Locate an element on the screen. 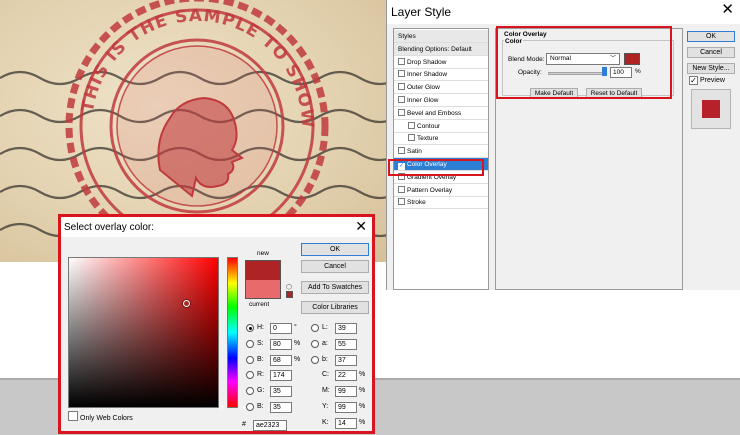 Image resolution: width=740 pixels, height=435 pixels. preview-label: Preview is located at coordinates (712, 80).